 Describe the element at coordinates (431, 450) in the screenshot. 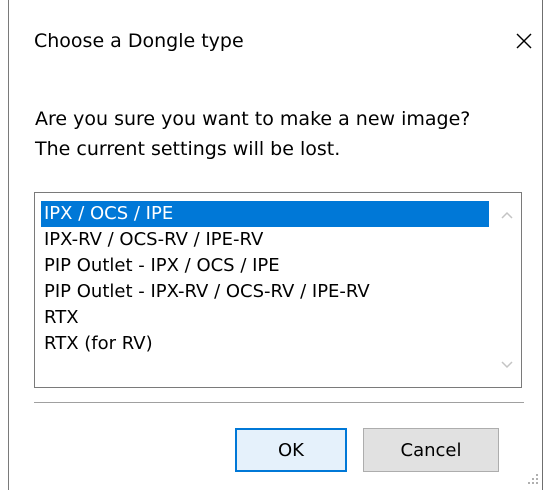

I see `cancel-button: Cancel` at that location.